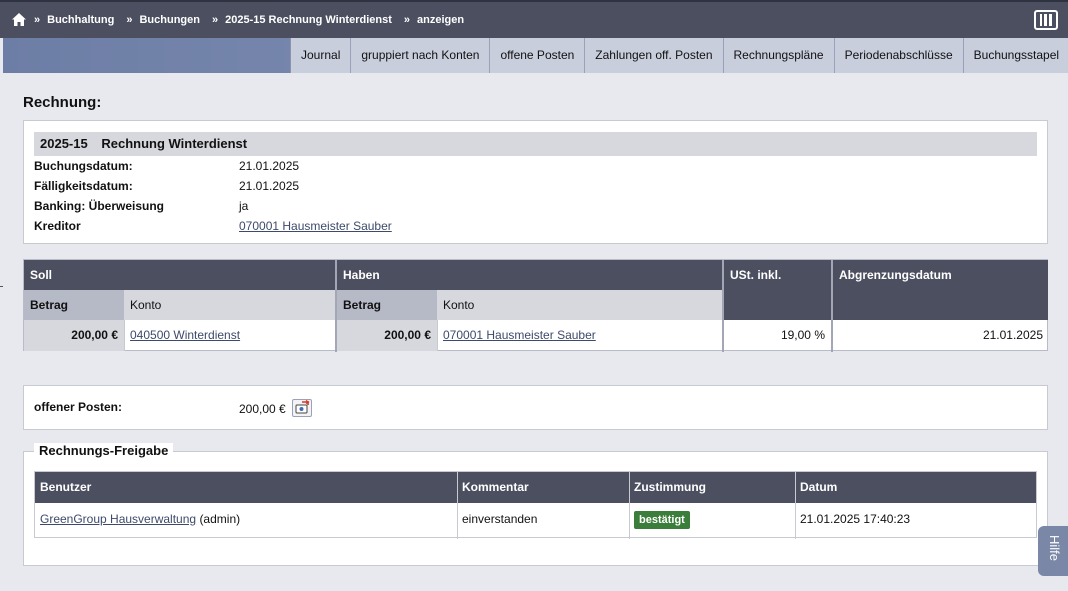 The height and width of the screenshot is (591, 1068). What do you see at coordinates (104, 450) in the screenshot?
I see `approval-legend: Rechnungs-Freigabe` at bounding box center [104, 450].